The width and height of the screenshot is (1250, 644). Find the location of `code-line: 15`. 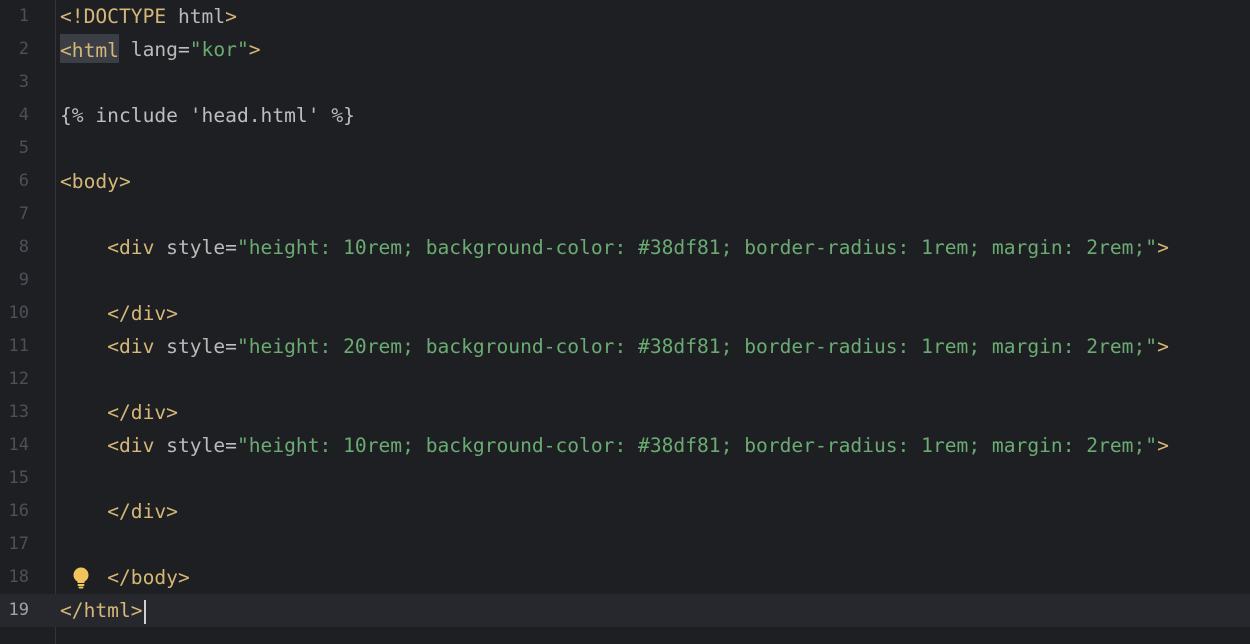

code-line: 15 is located at coordinates (625, 478).